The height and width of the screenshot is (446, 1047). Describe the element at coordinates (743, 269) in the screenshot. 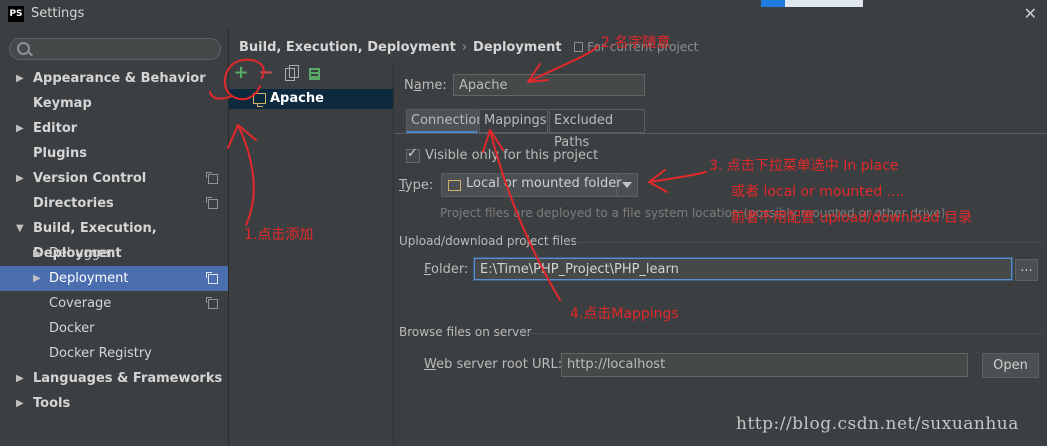

I see `folder-field: E:\Time\PHP_Project\PHP_learn` at that location.